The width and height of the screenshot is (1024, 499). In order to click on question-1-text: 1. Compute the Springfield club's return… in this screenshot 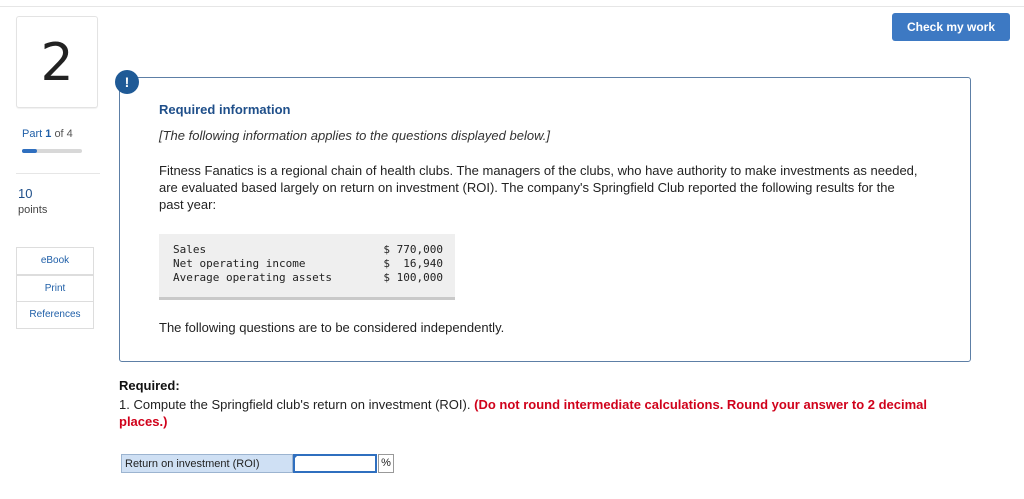, I will do `click(295, 404)`.